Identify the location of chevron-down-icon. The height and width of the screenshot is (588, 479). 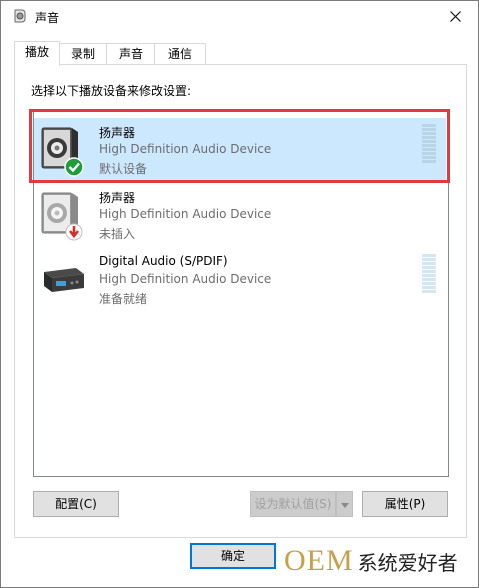
(344, 505).